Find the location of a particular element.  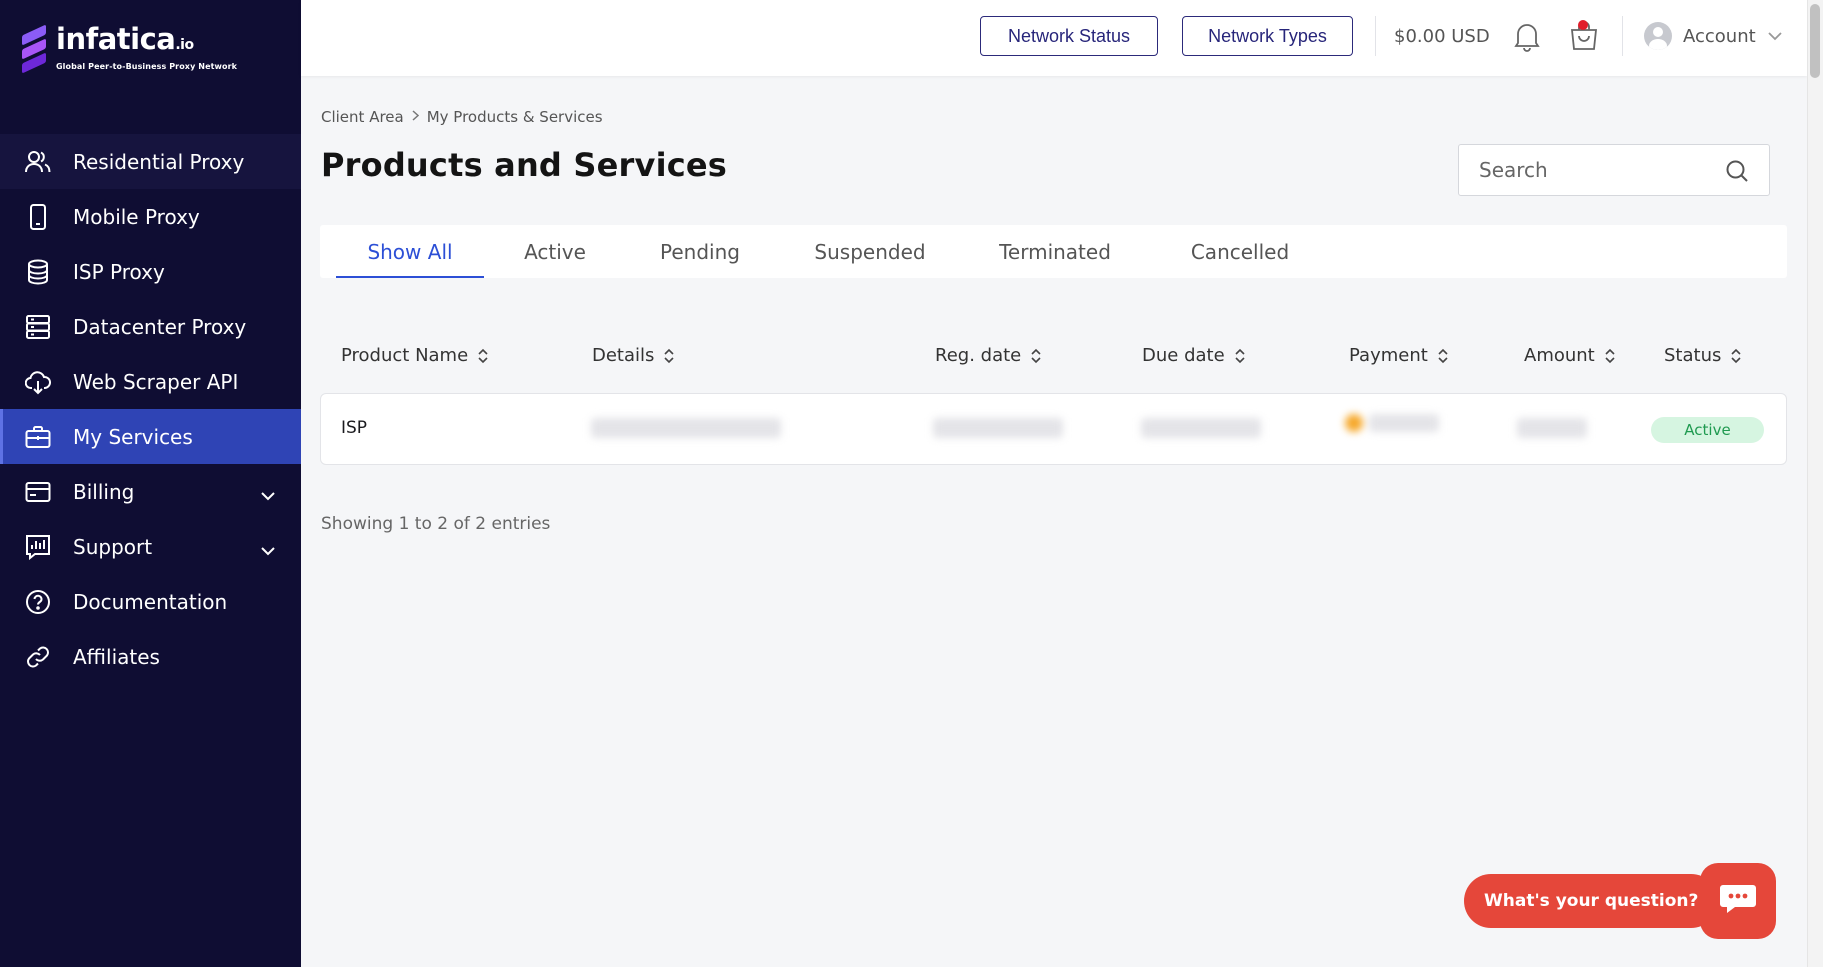

sidebar-item-billing: Billing is located at coordinates (150, 491).